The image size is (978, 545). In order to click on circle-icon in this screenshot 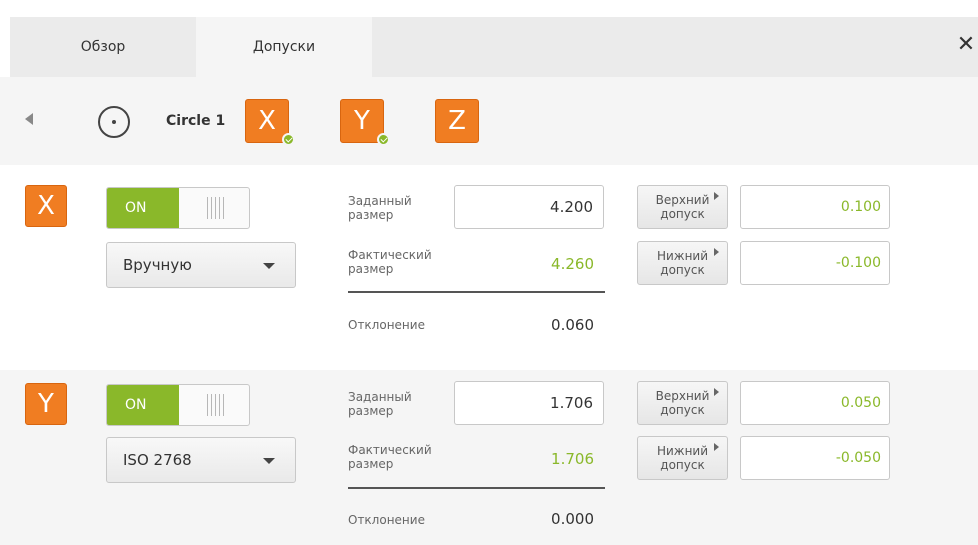, I will do `click(114, 122)`.